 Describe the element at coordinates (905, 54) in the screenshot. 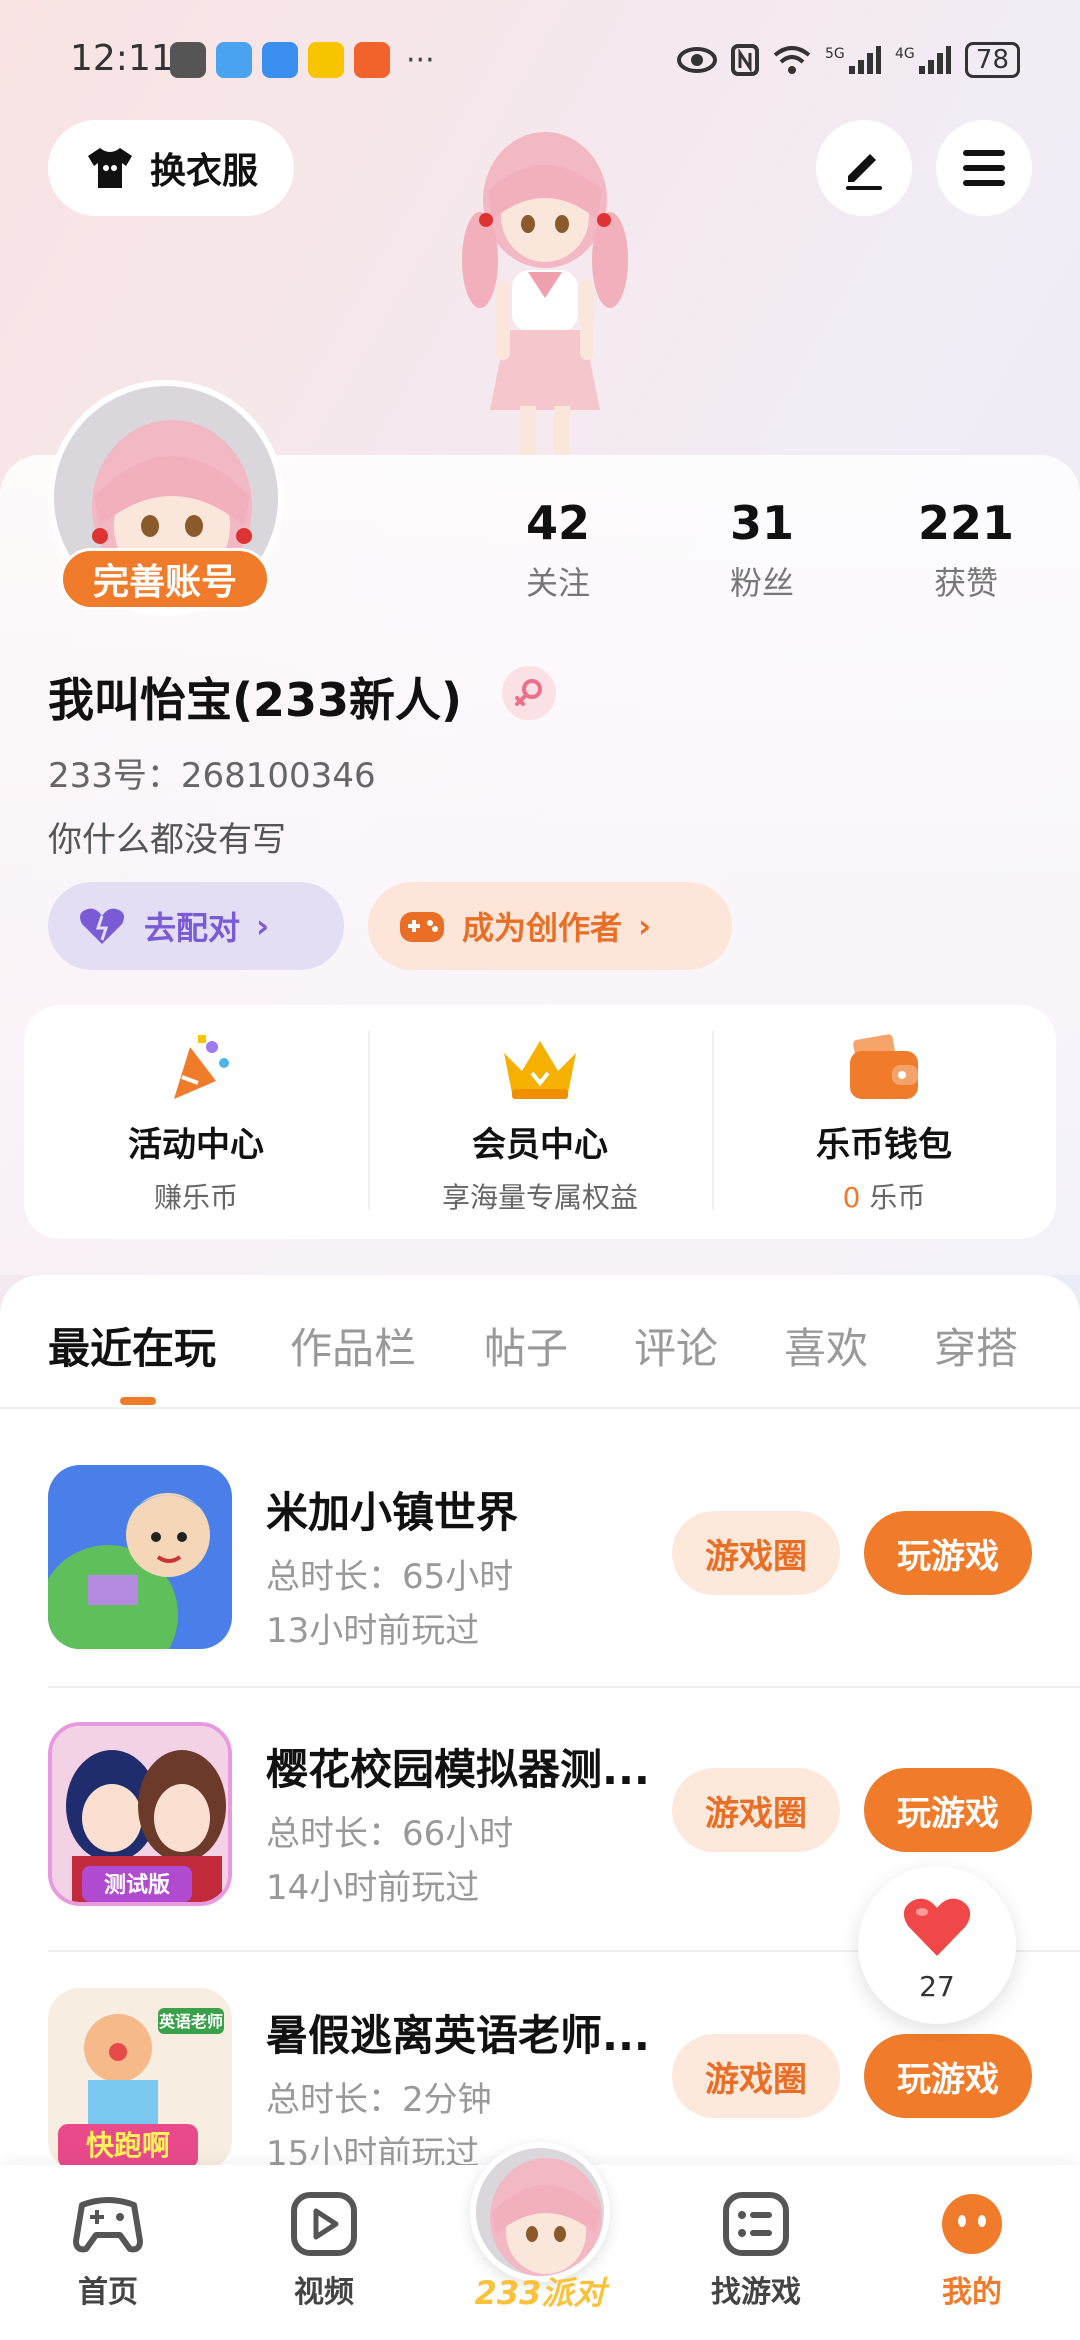

I see `svg-text: 4G` at that location.